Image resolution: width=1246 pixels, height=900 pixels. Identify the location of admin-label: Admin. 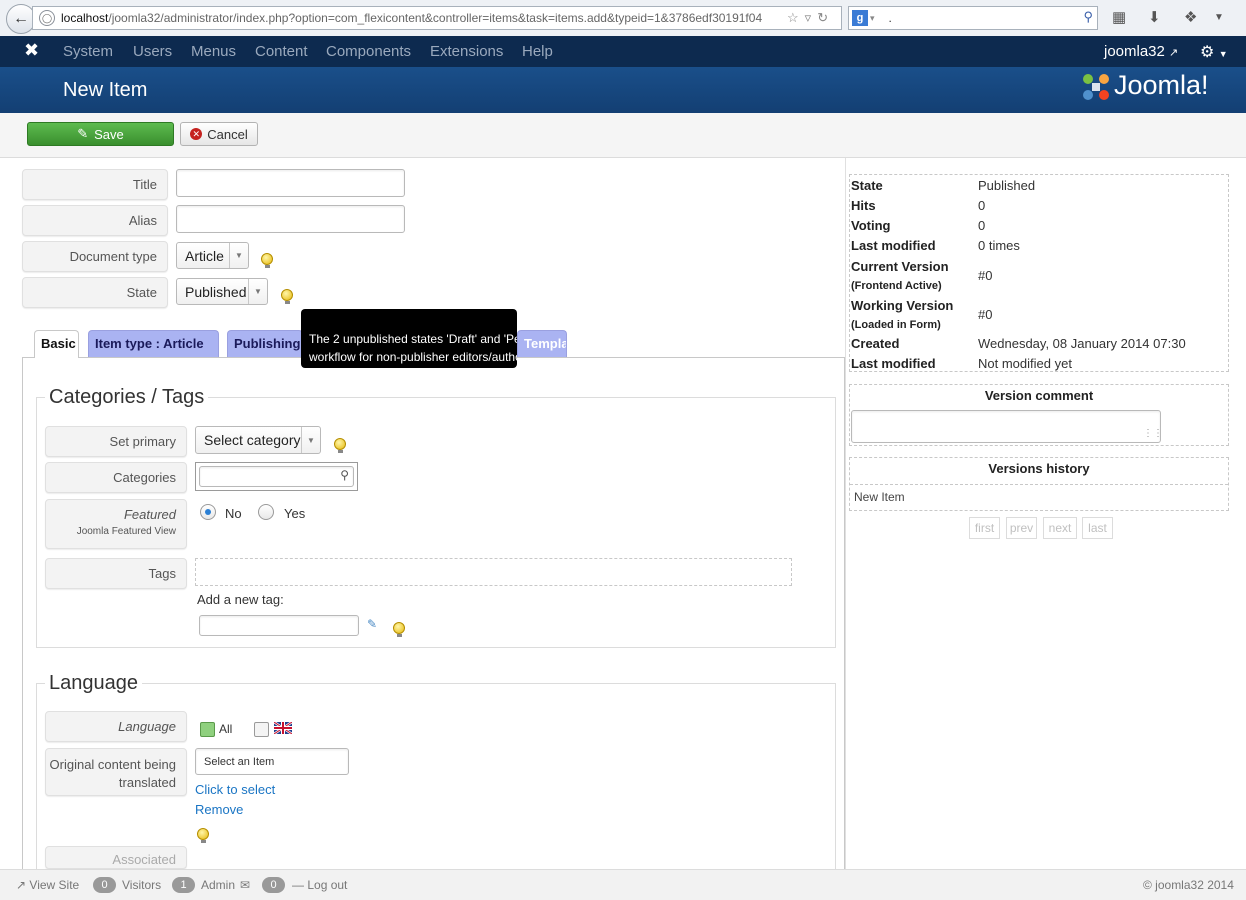
(218, 885).